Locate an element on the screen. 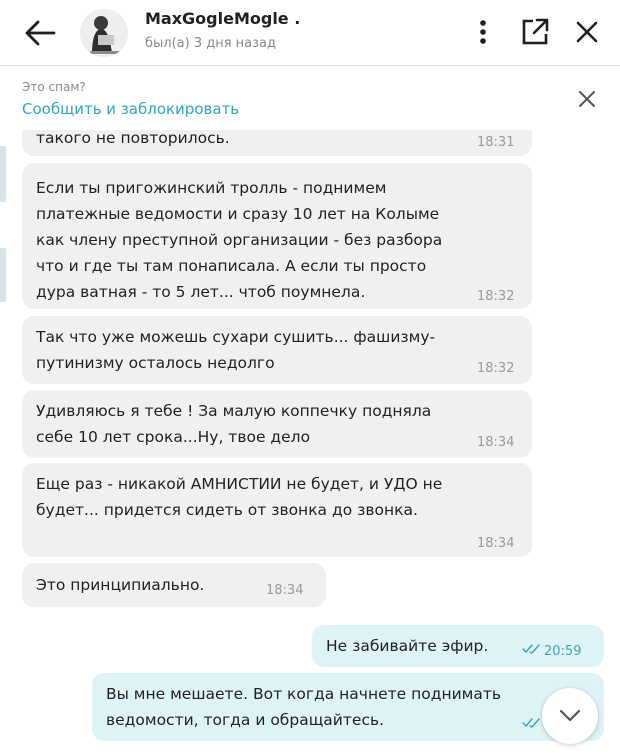  message-bubble-outgoing: Не забивайте эфир. 20:59 is located at coordinates (458, 646).